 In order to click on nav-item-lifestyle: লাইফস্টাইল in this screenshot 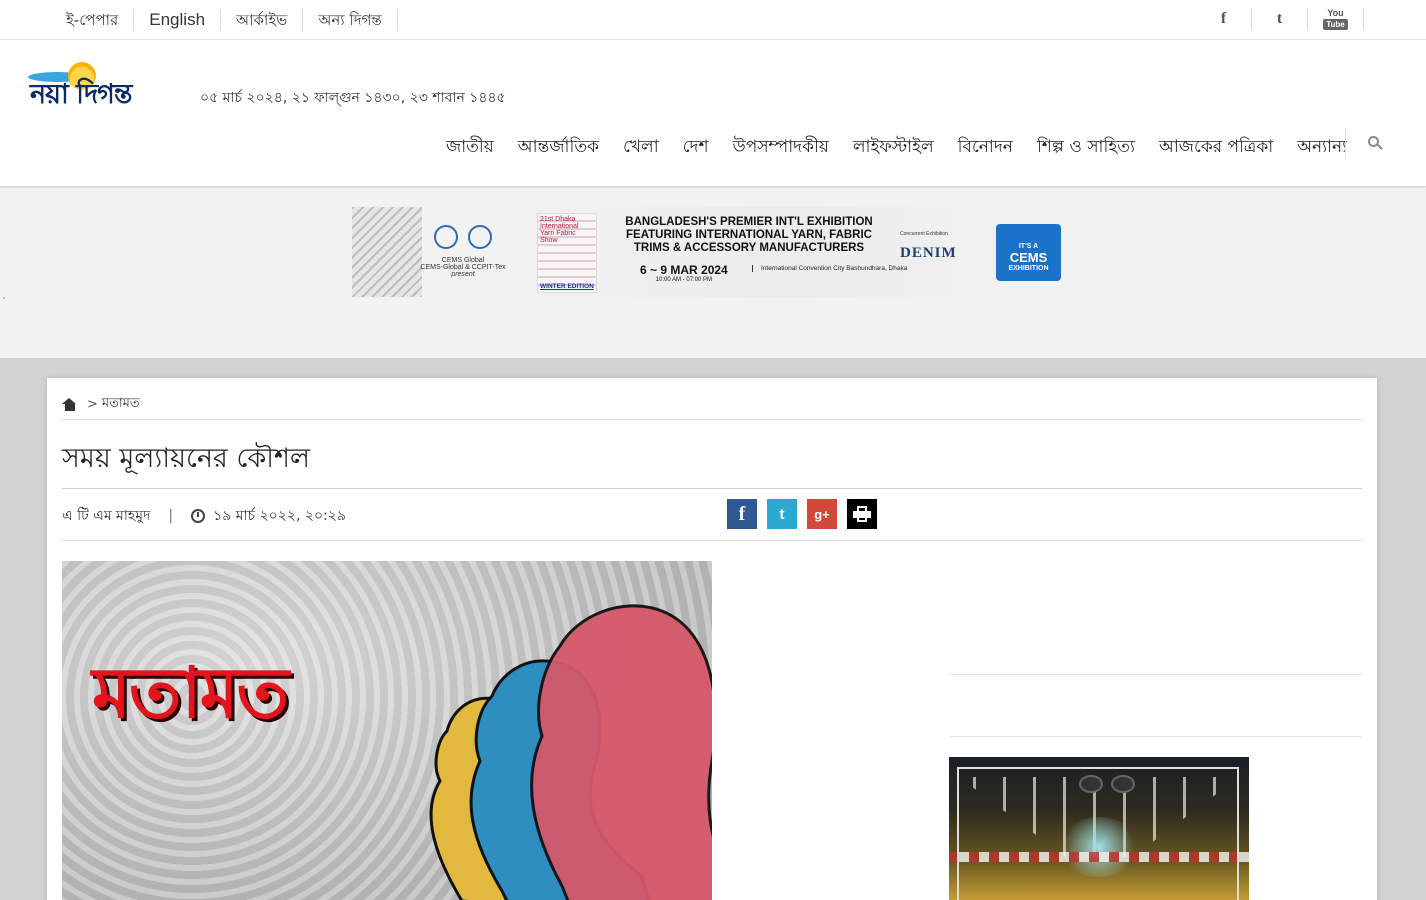, I will do `click(893, 148)`.